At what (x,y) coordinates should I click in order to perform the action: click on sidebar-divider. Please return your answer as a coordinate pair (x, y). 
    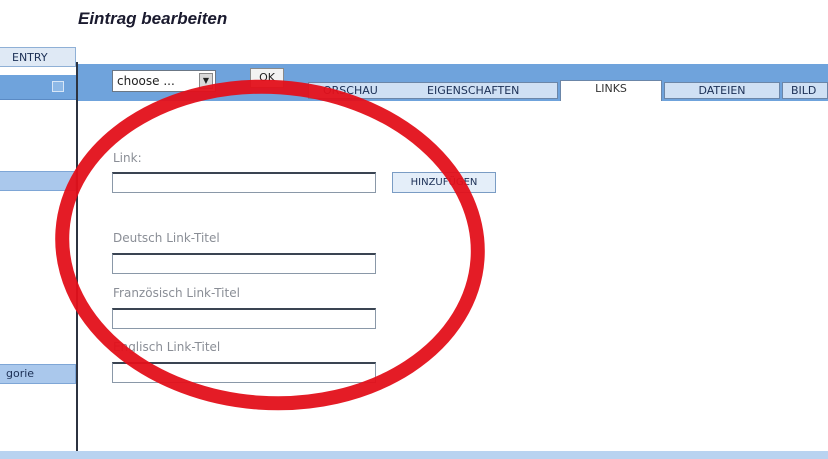
    Looking at the image, I should click on (77, 260).